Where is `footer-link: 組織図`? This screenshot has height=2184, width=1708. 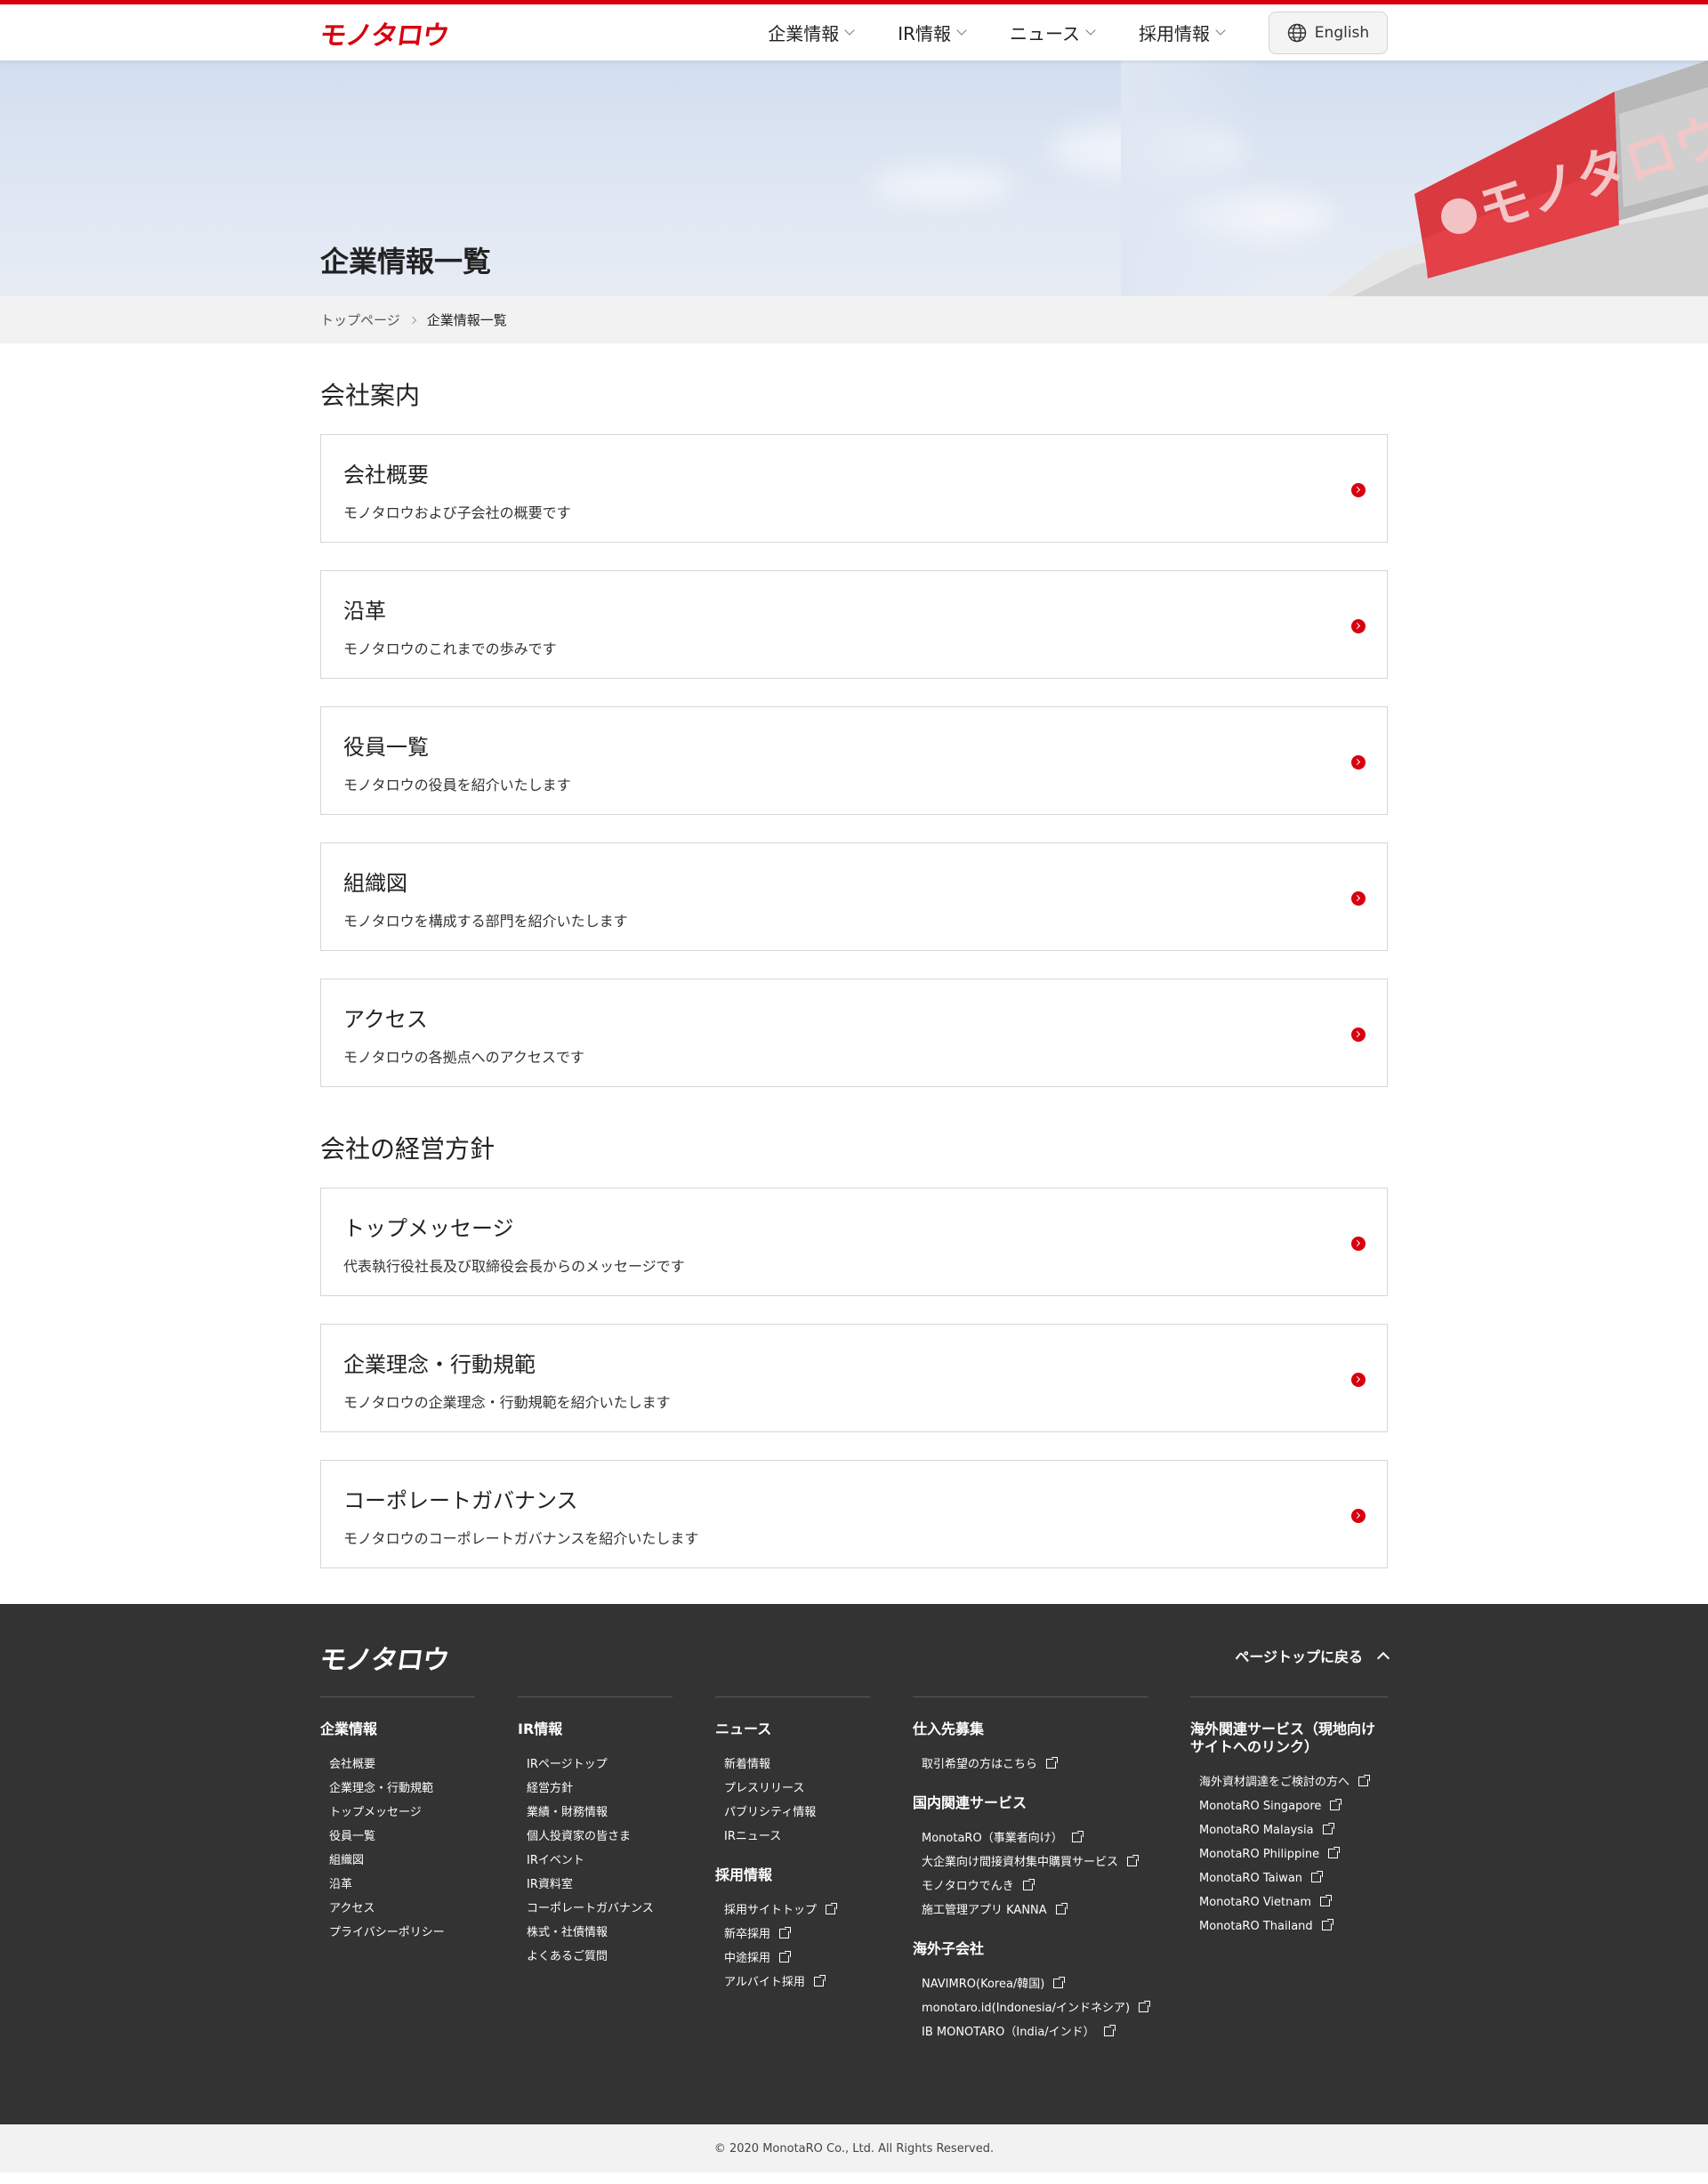
footer-link: 組織図 is located at coordinates (402, 1861).